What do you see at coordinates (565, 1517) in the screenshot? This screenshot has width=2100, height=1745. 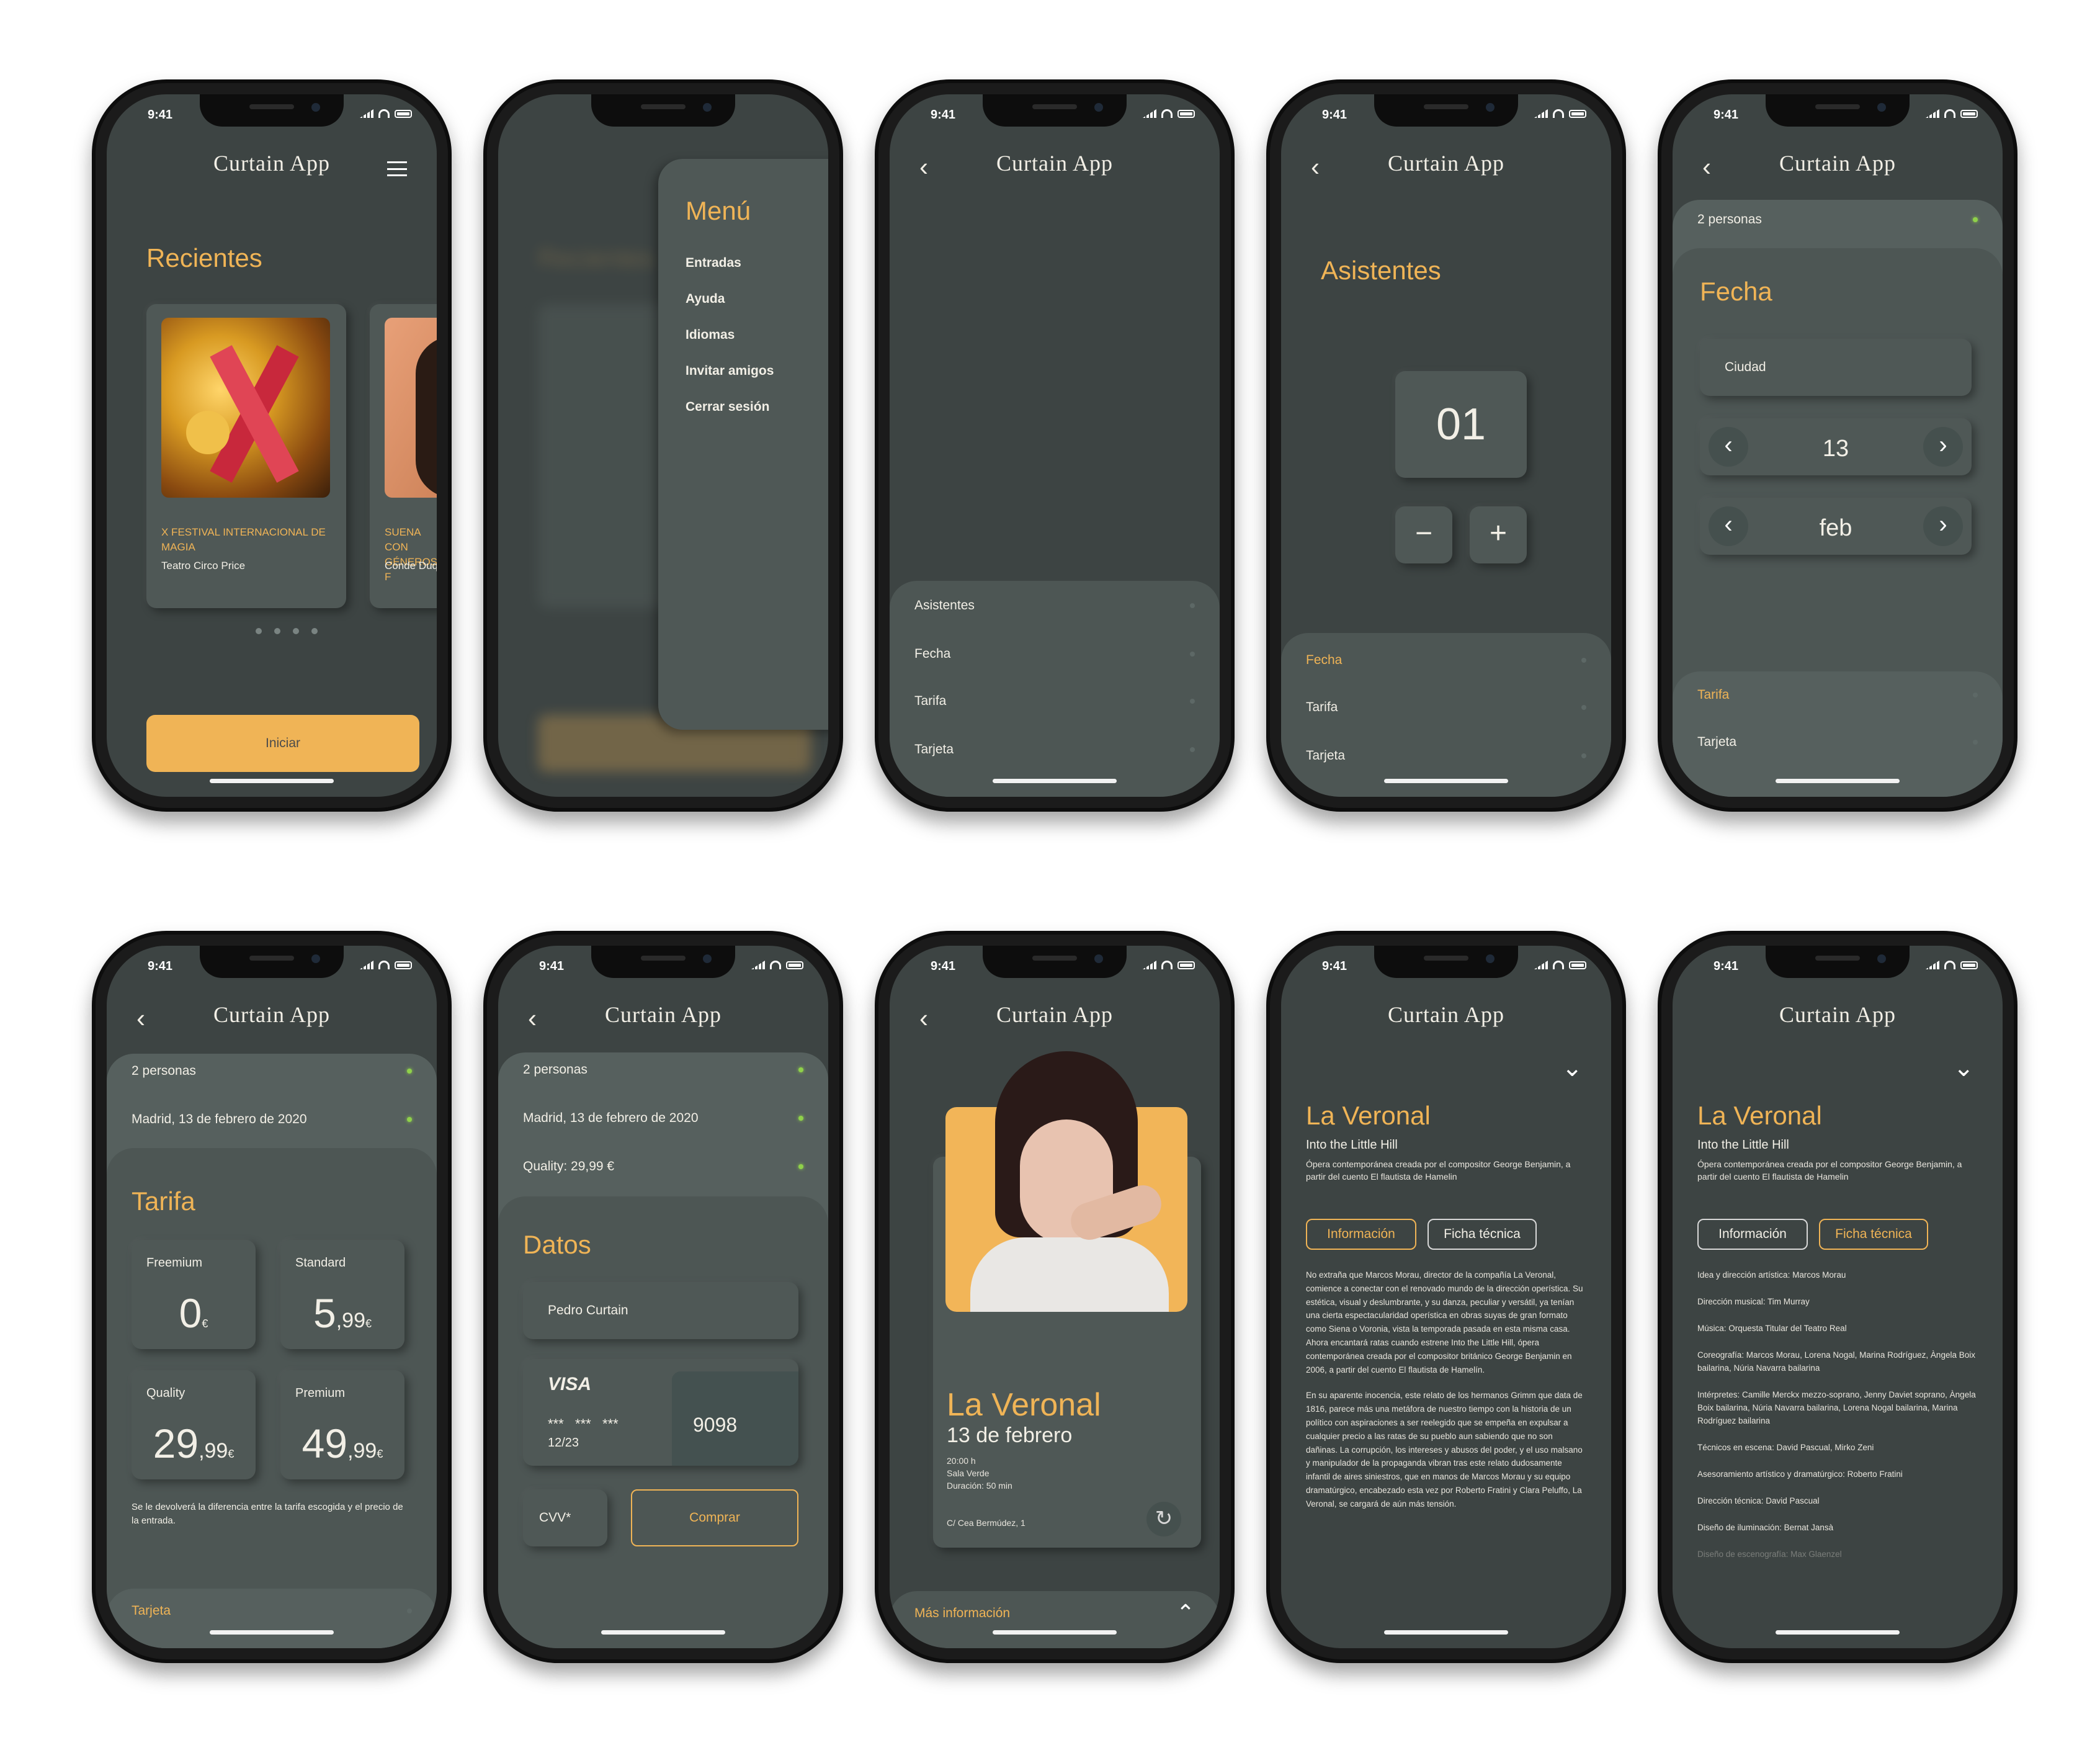 I see `cvv-field: CVV*` at bounding box center [565, 1517].